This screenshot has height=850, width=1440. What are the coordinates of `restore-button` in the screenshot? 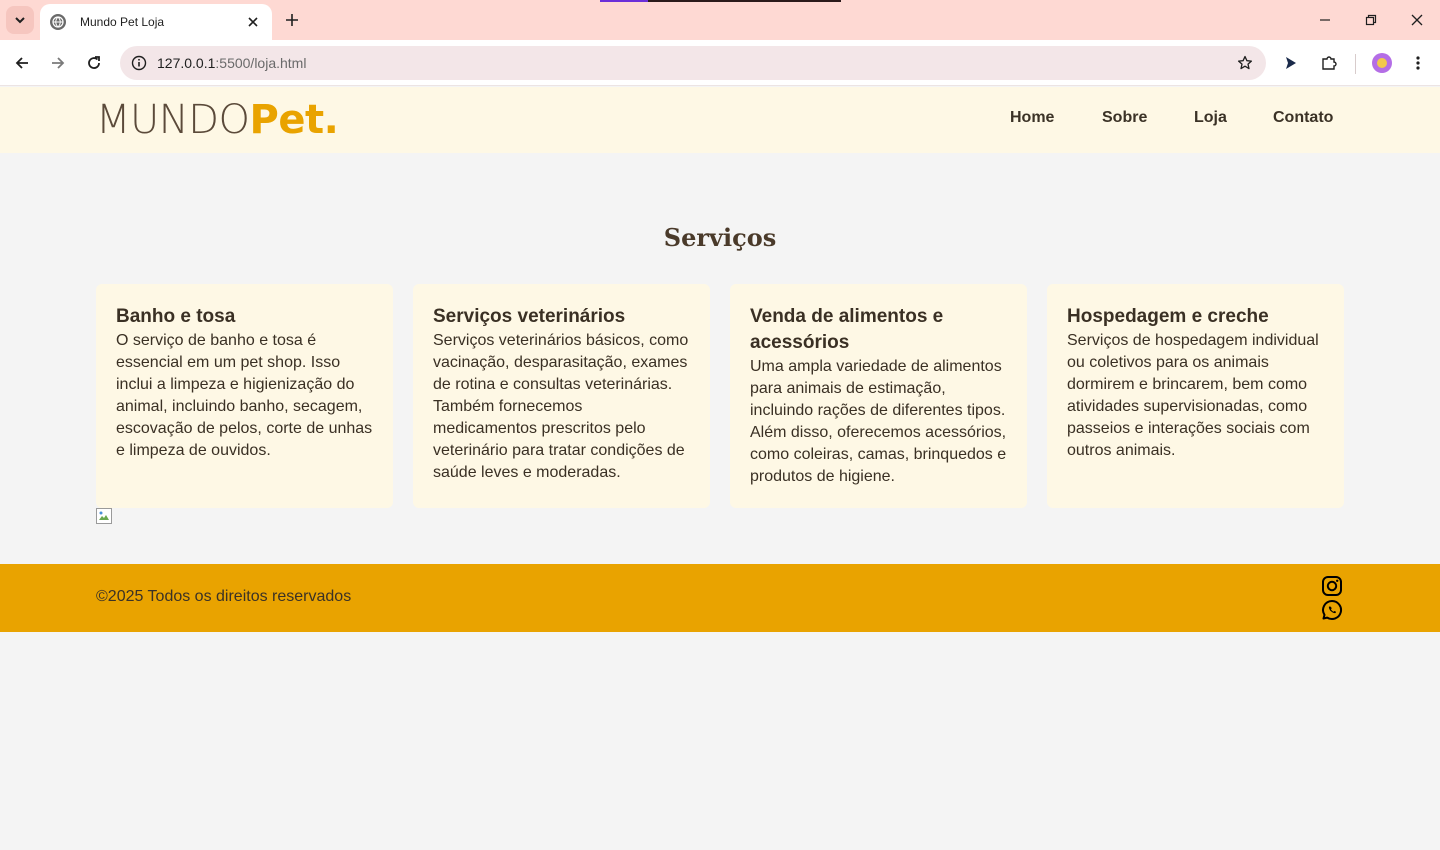 It's located at (1371, 20).